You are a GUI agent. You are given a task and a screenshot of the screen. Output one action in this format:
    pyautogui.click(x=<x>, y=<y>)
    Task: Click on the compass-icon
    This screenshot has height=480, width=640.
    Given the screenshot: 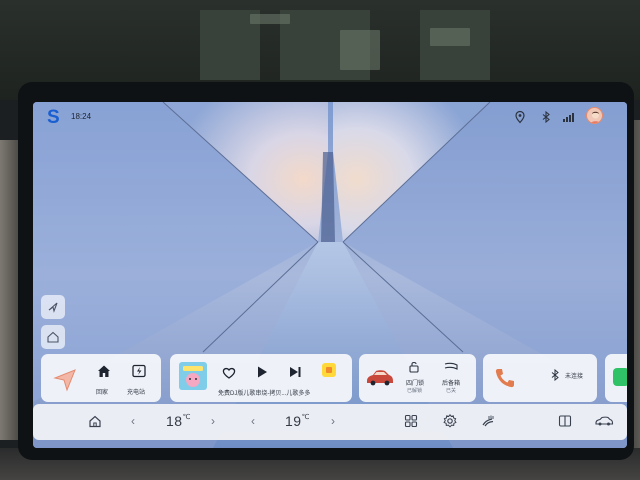 What is the action you would take?
    pyautogui.click(x=53, y=307)
    